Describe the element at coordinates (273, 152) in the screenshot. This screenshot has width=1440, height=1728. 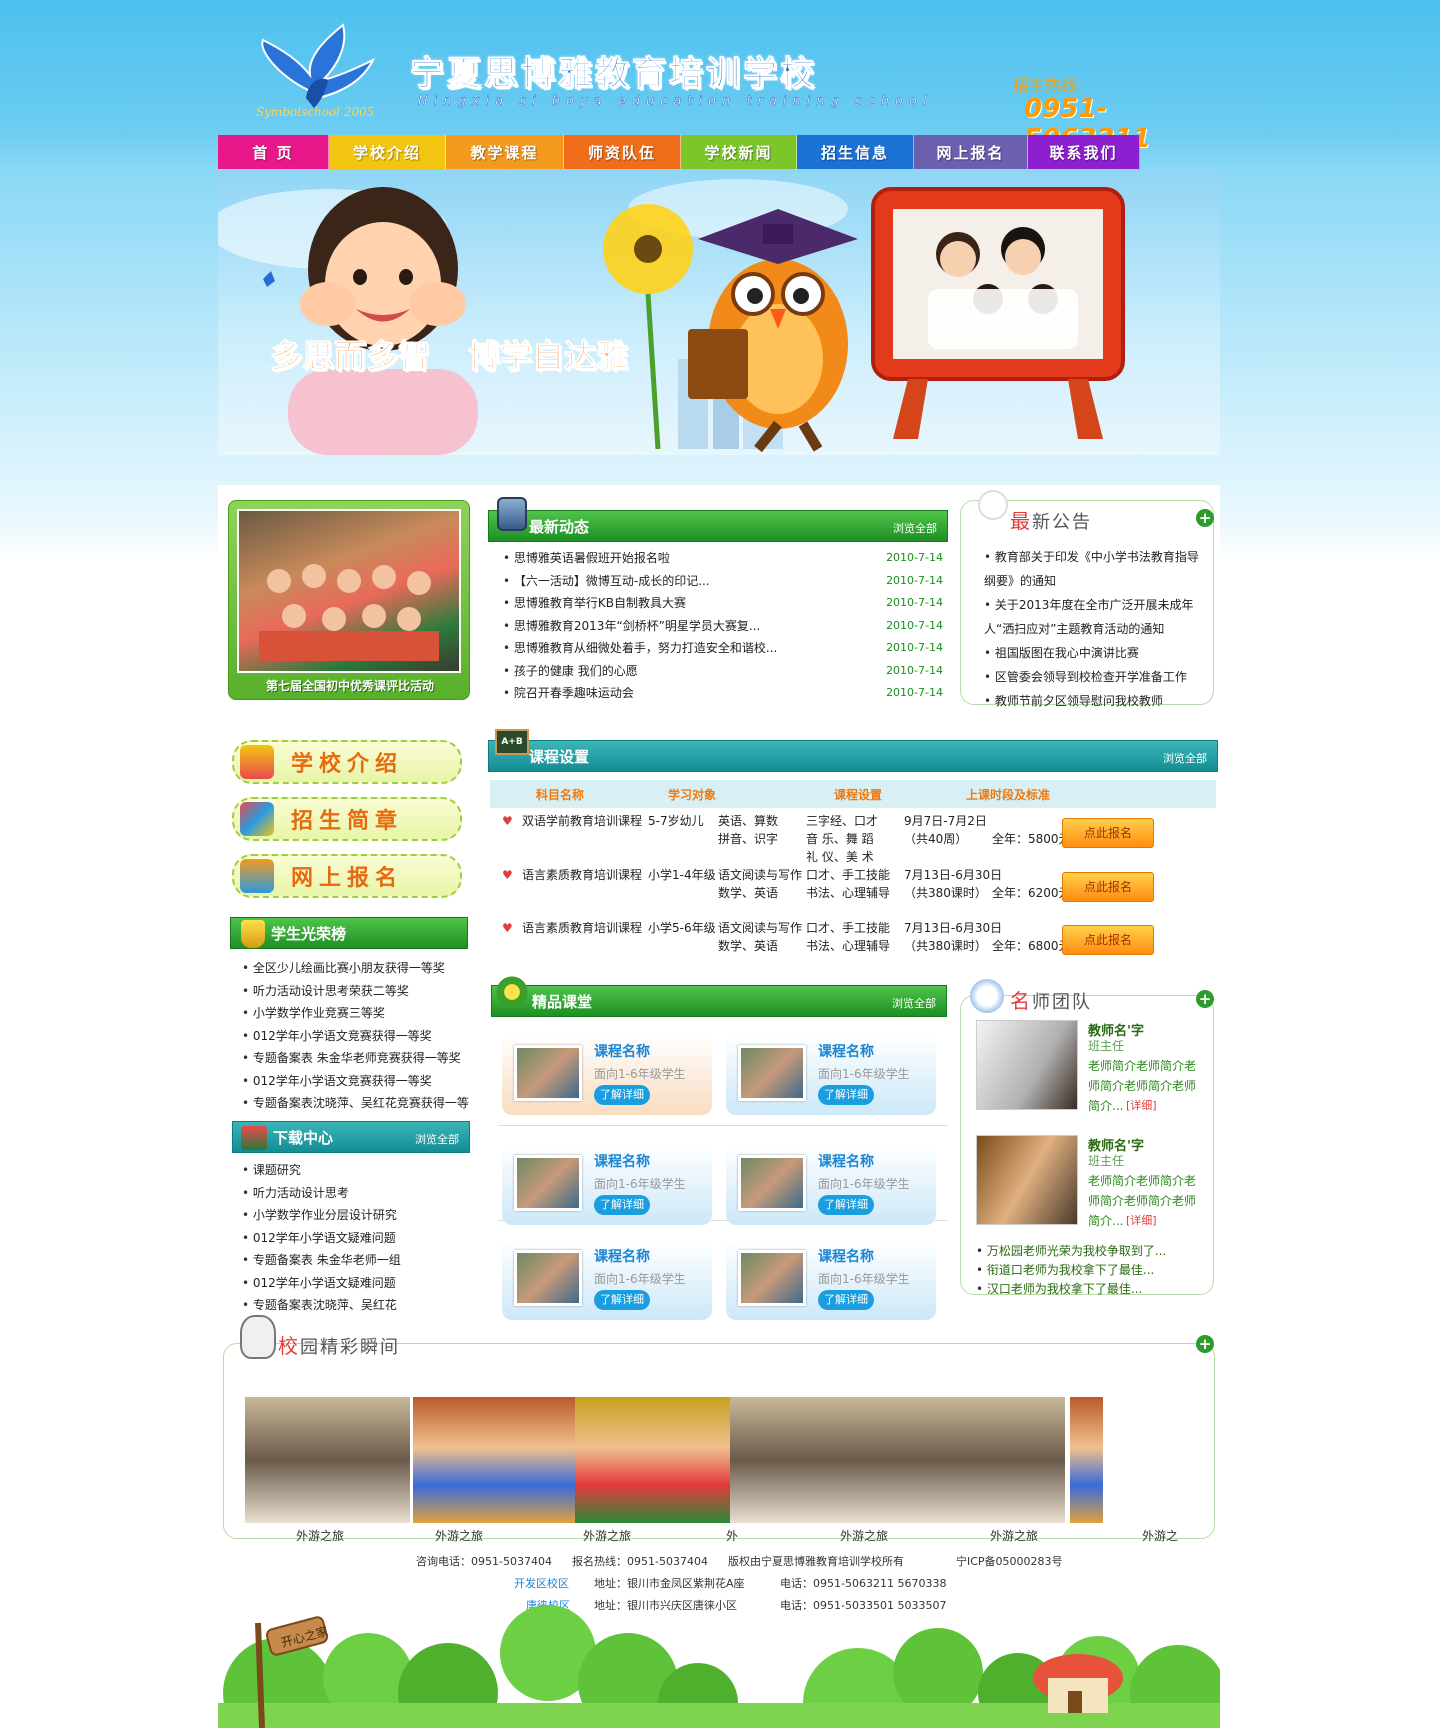
I see `nav-item-1: 首 页` at that location.